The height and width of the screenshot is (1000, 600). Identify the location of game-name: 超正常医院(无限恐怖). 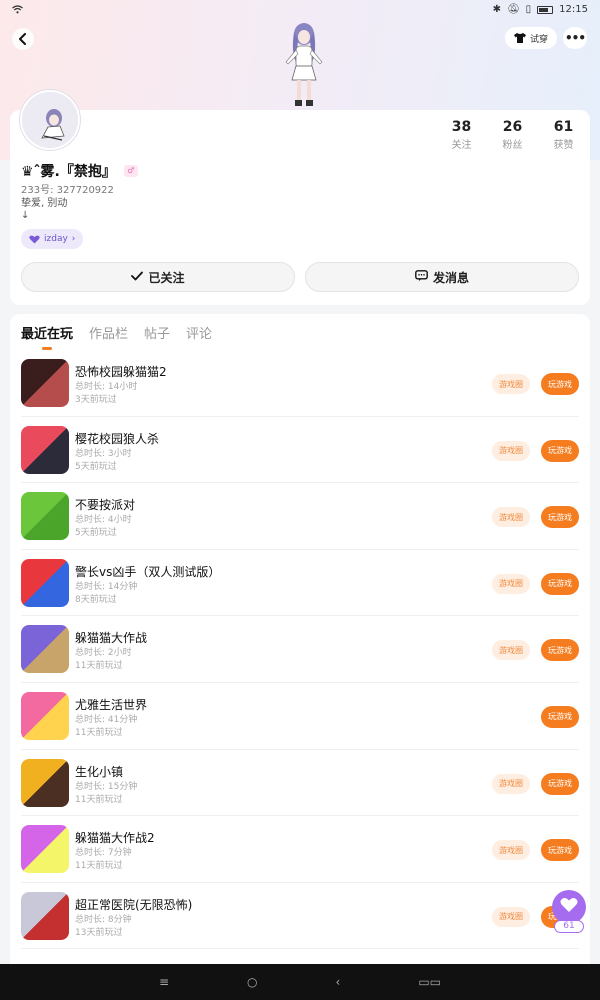
(134, 904).